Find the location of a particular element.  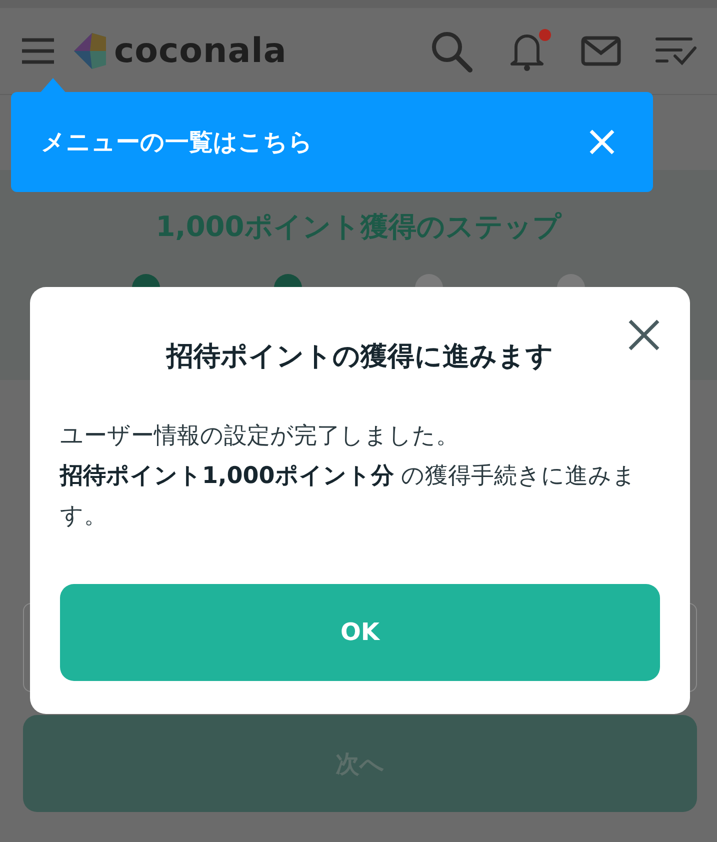

logo-icon is located at coordinates (90, 51).